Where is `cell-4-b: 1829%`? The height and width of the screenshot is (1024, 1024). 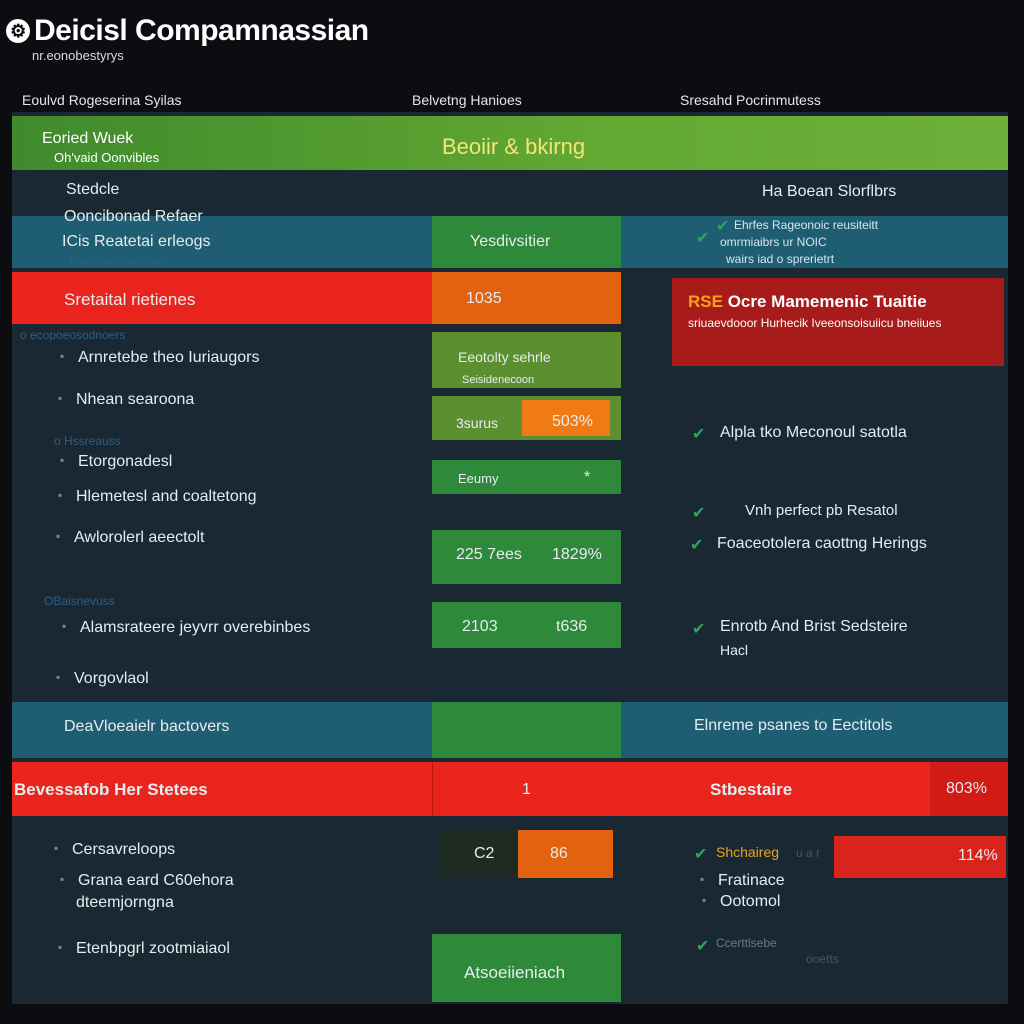
cell-4-b: 1829% is located at coordinates (577, 554).